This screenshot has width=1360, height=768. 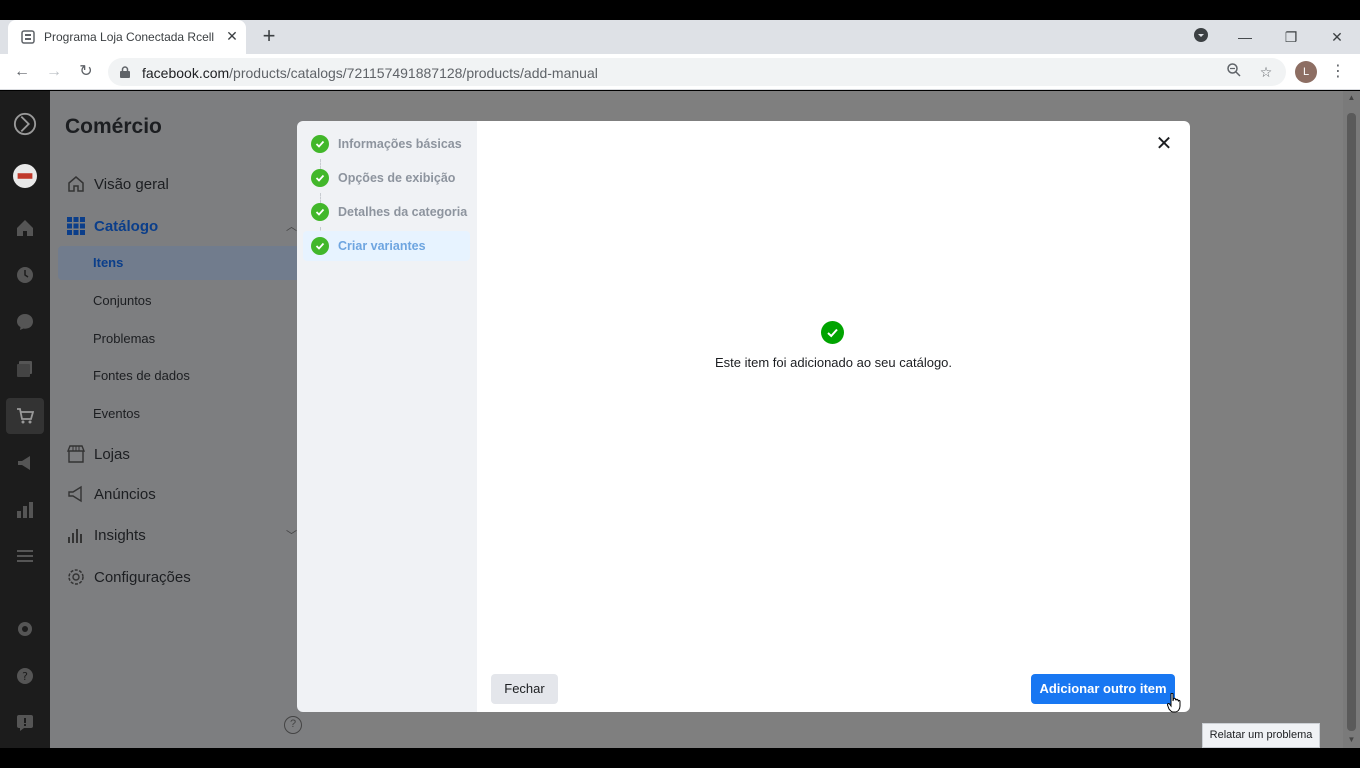 What do you see at coordinates (25, 124) in the screenshot?
I see `business-suite-logo-icon` at bounding box center [25, 124].